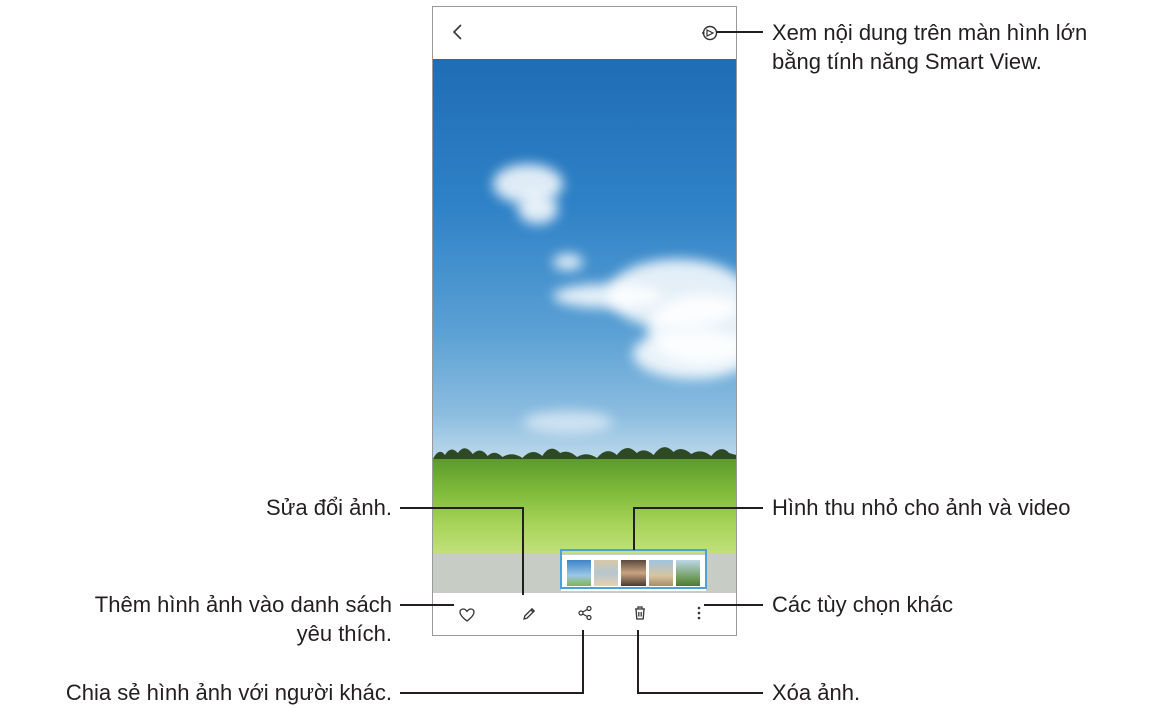 The width and height of the screenshot is (1166, 708). Describe the element at coordinates (640, 613) in the screenshot. I see `trash-icon` at that location.